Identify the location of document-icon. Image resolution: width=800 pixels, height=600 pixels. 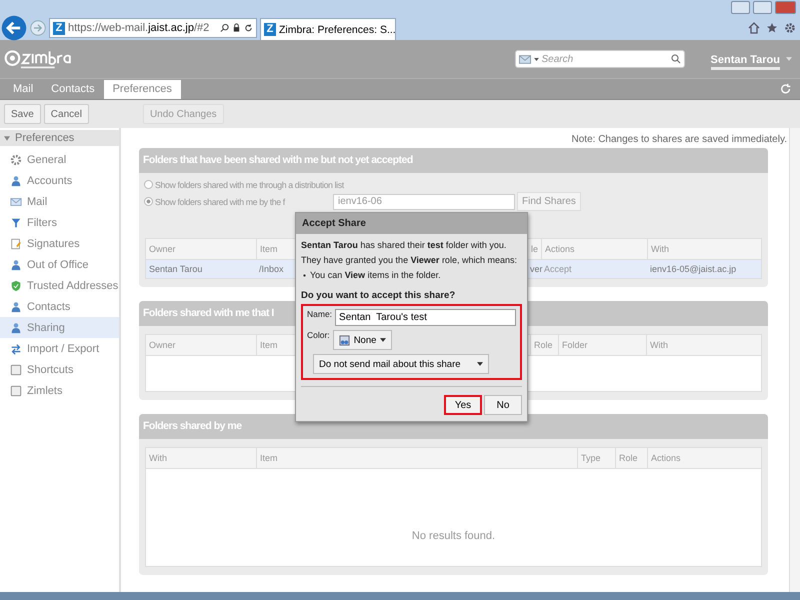
(16, 244).